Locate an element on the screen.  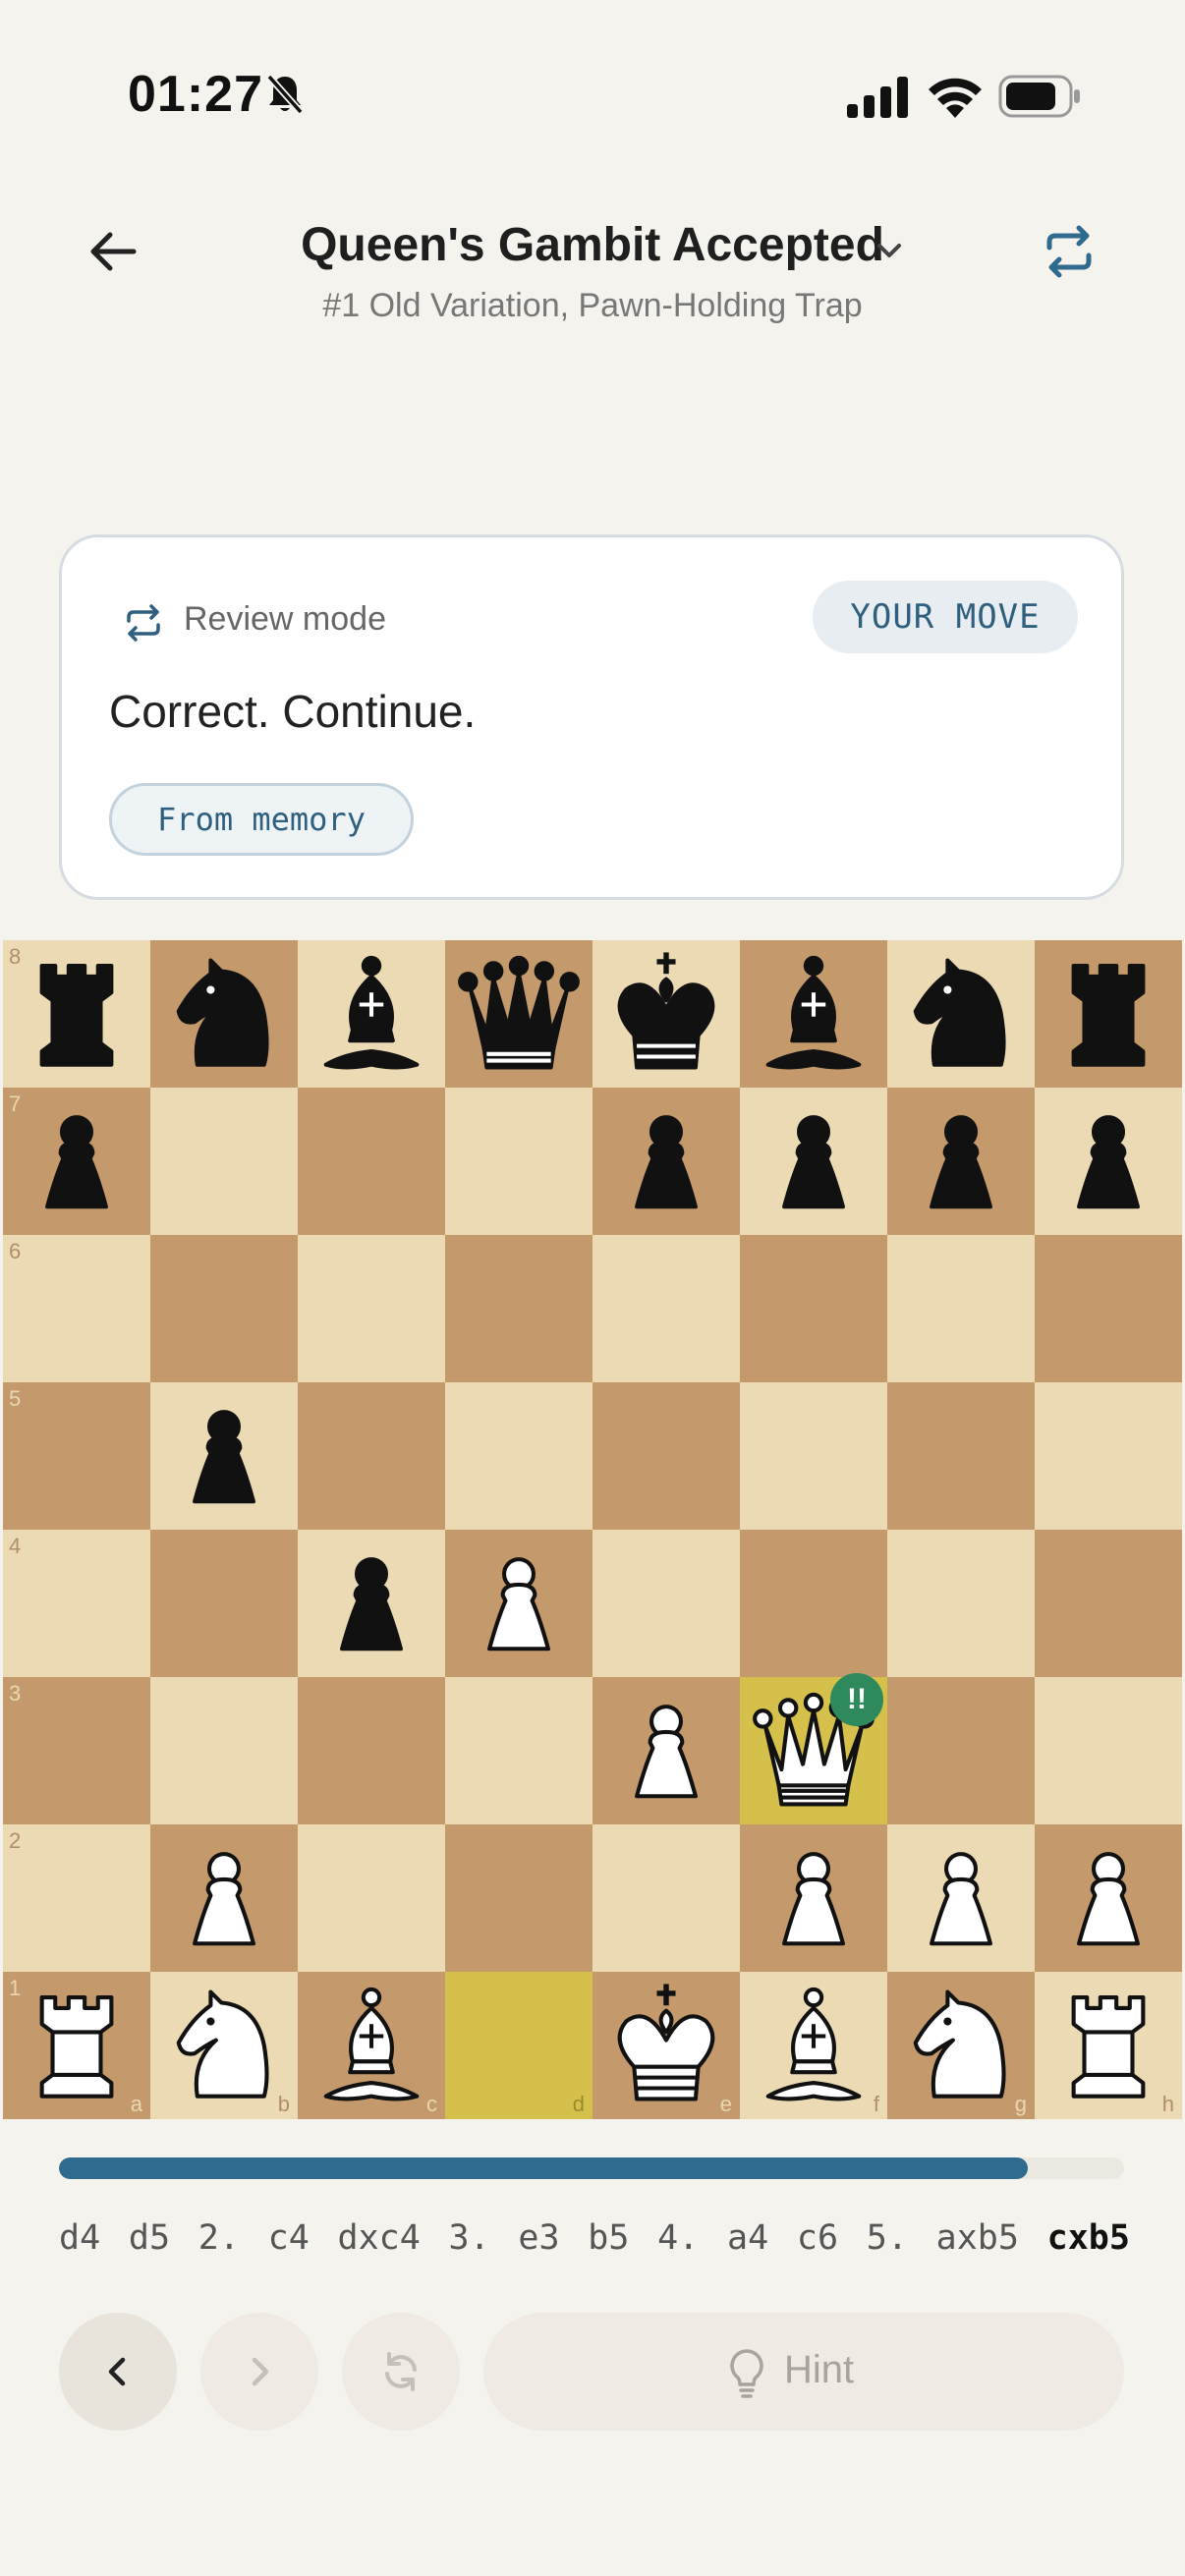
chevron-down-icon is located at coordinates (890, 250).